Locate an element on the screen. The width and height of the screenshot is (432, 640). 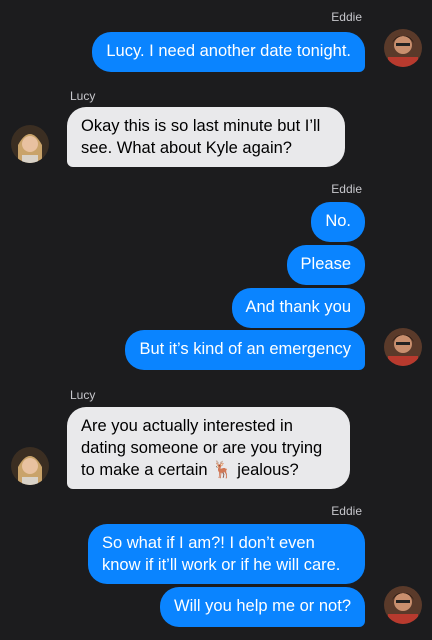
message-bubble: And thank you is located at coordinates (298, 308).